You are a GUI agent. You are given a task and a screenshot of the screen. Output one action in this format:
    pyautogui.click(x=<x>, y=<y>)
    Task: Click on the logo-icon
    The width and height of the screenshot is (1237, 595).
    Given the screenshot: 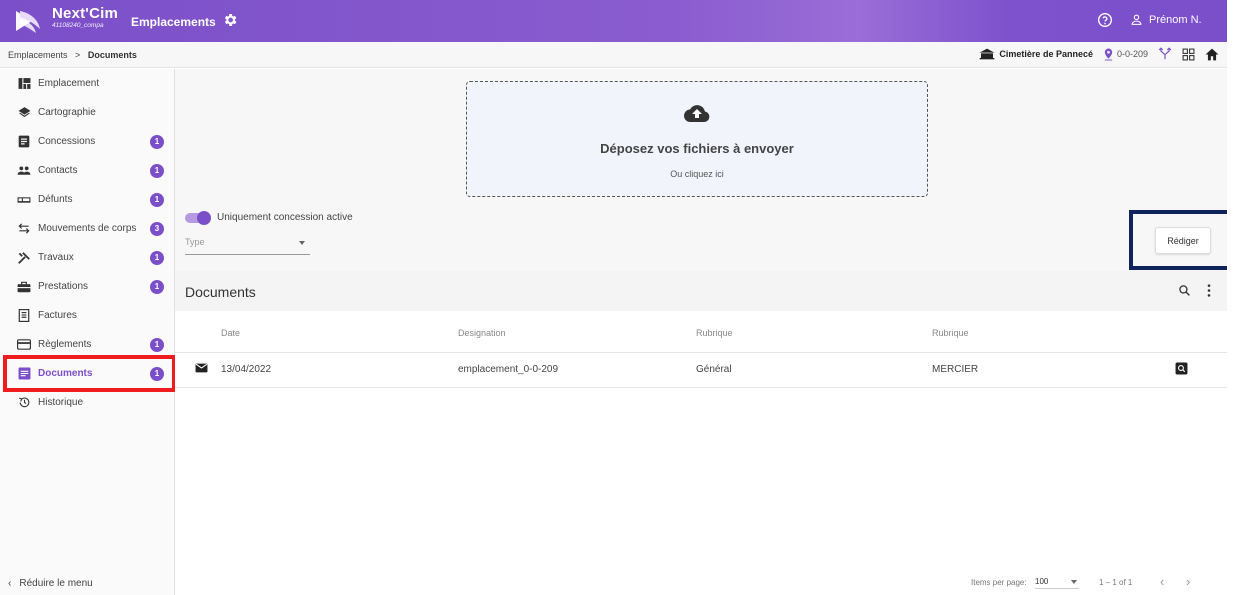 What is the action you would take?
    pyautogui.click(x=28, y=22)
    